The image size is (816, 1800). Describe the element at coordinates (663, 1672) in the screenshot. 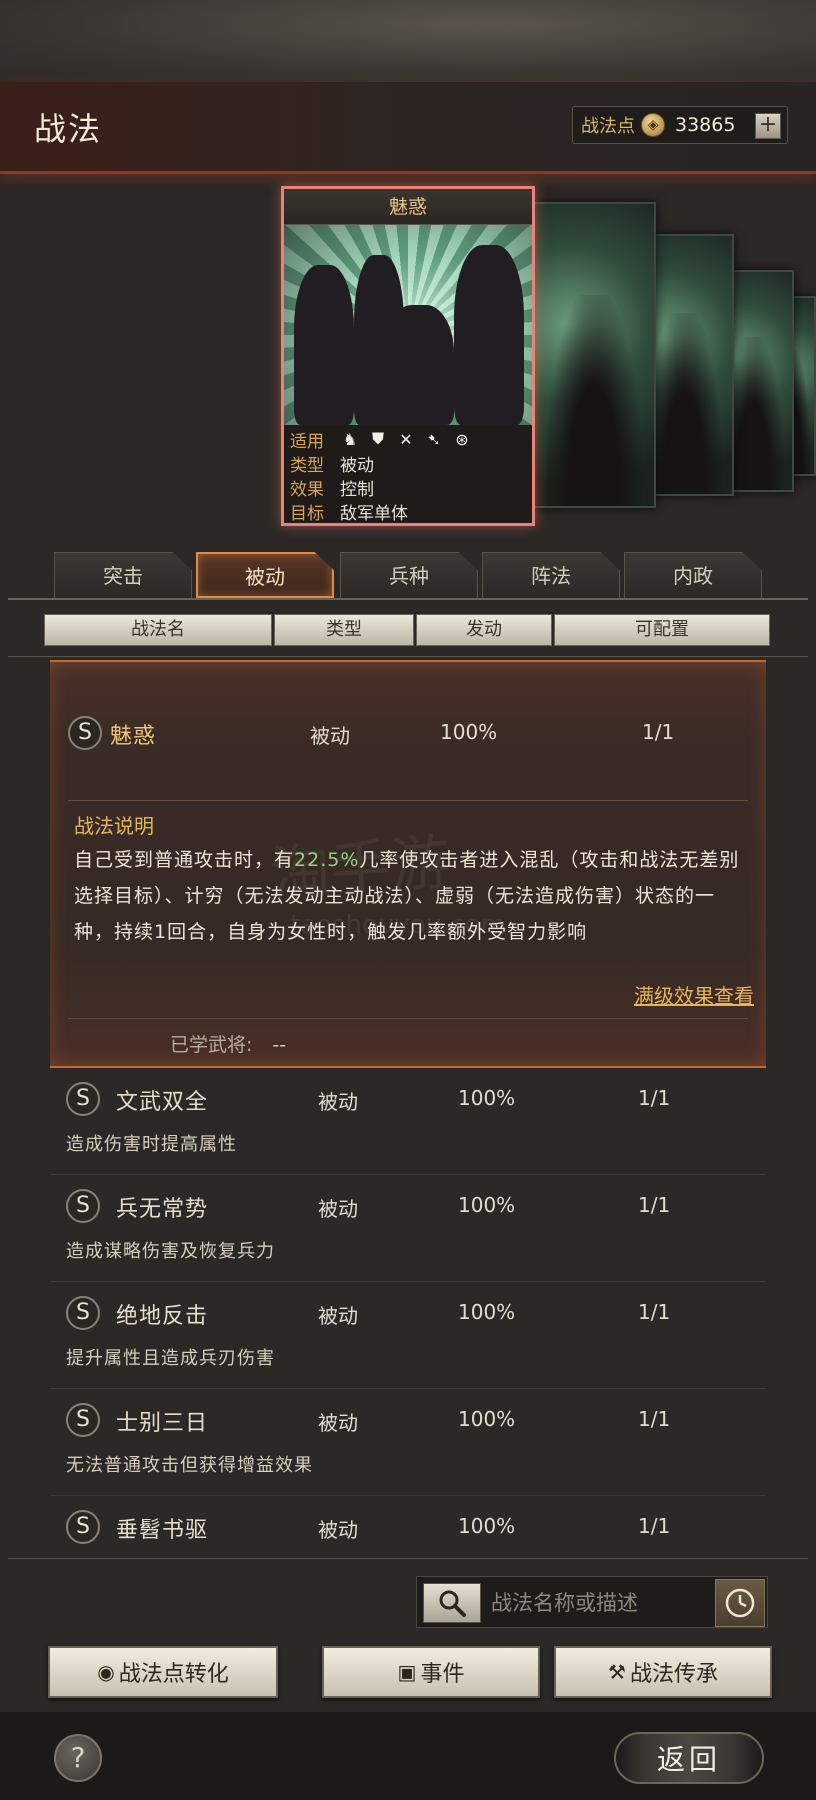

I see `inherit-tactic-button: ⚒ 战法传承` at that location.